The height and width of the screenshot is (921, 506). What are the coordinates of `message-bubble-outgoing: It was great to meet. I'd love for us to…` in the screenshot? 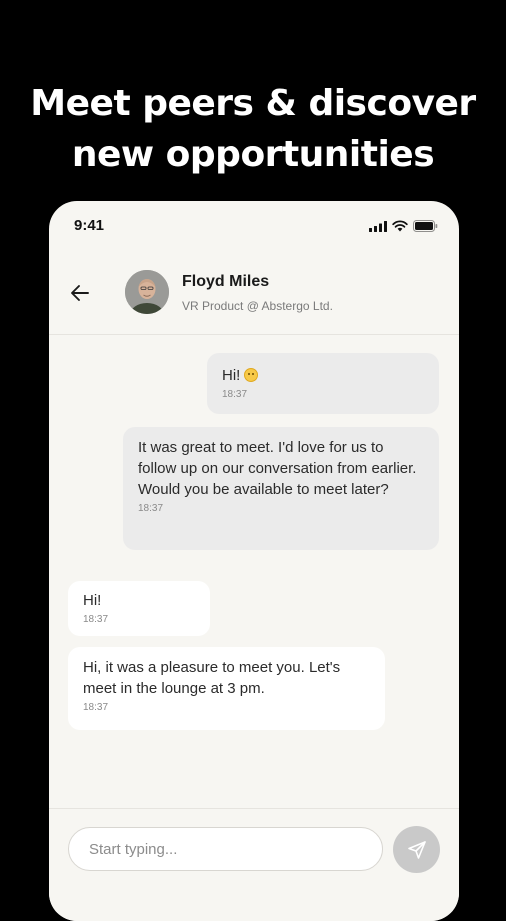 It's located at (281, 488).